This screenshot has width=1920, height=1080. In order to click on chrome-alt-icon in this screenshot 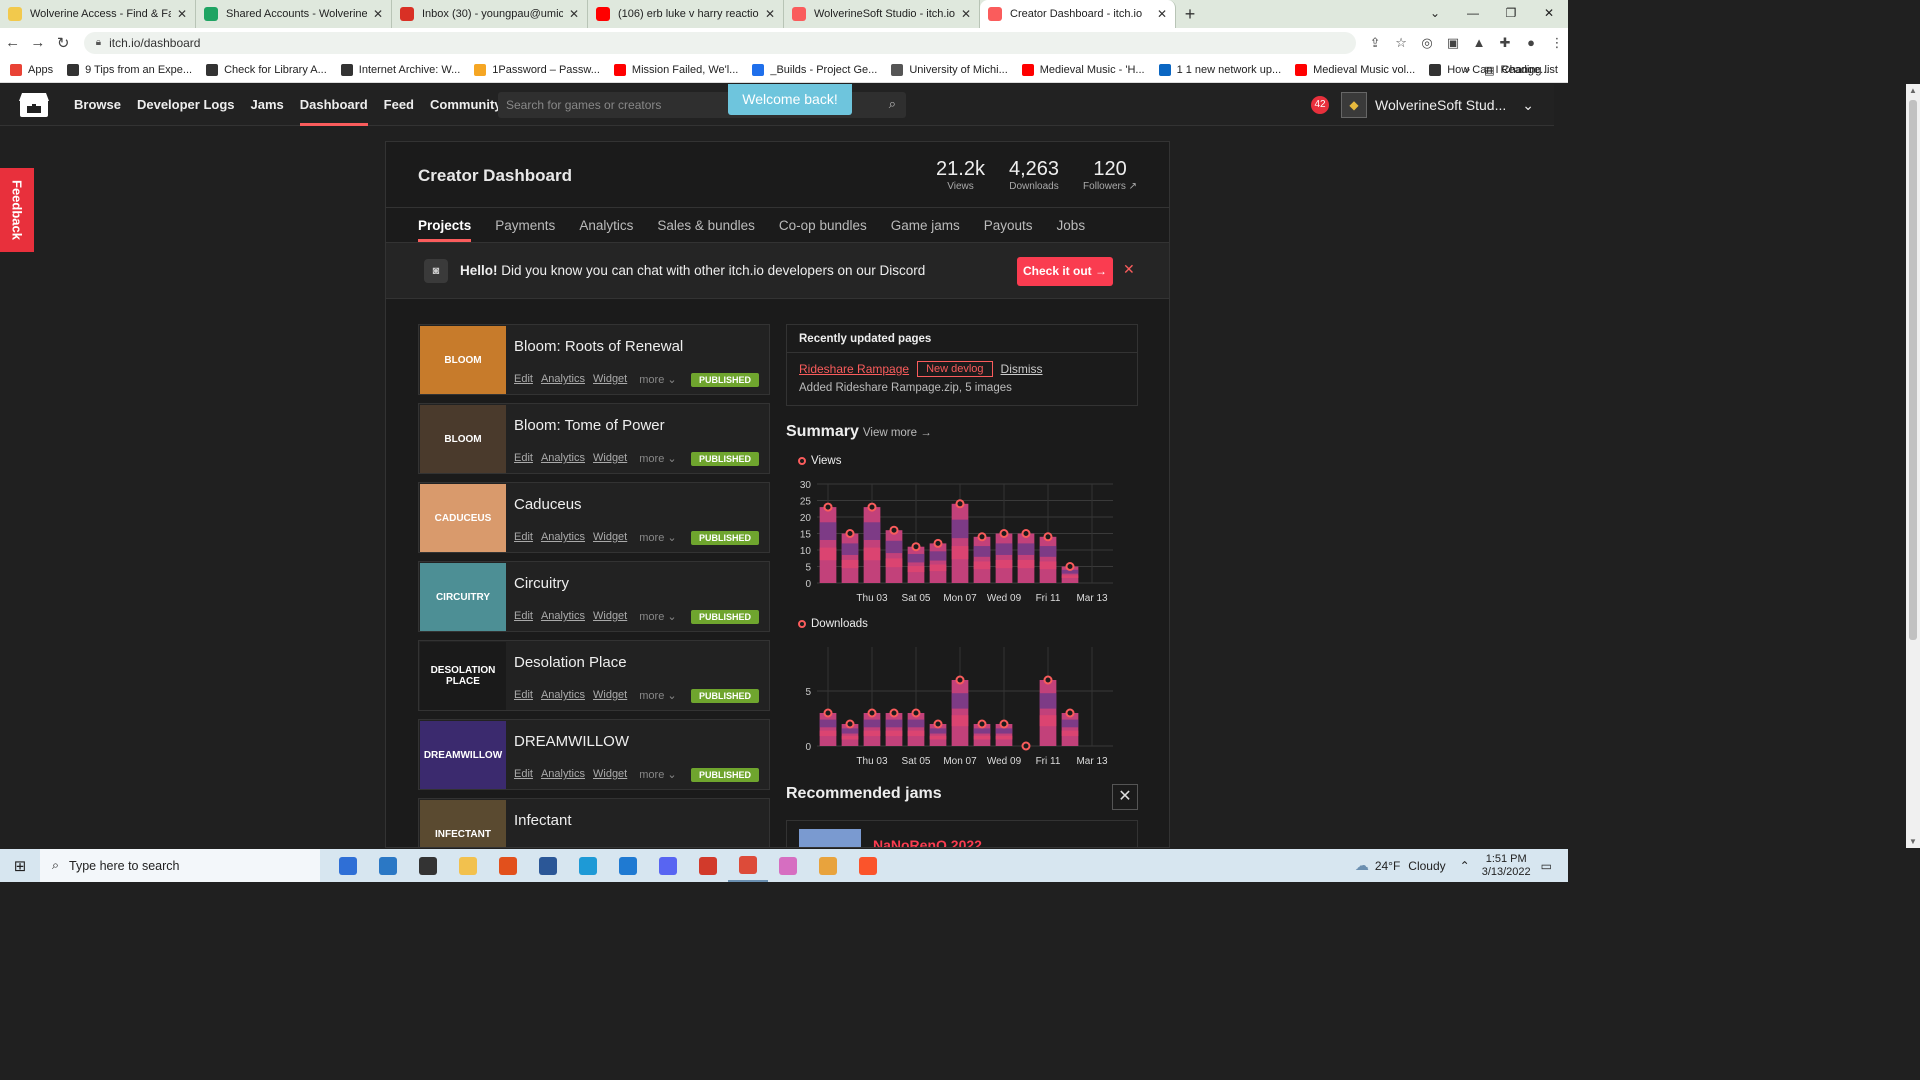, I will do `click(828, 865)`.